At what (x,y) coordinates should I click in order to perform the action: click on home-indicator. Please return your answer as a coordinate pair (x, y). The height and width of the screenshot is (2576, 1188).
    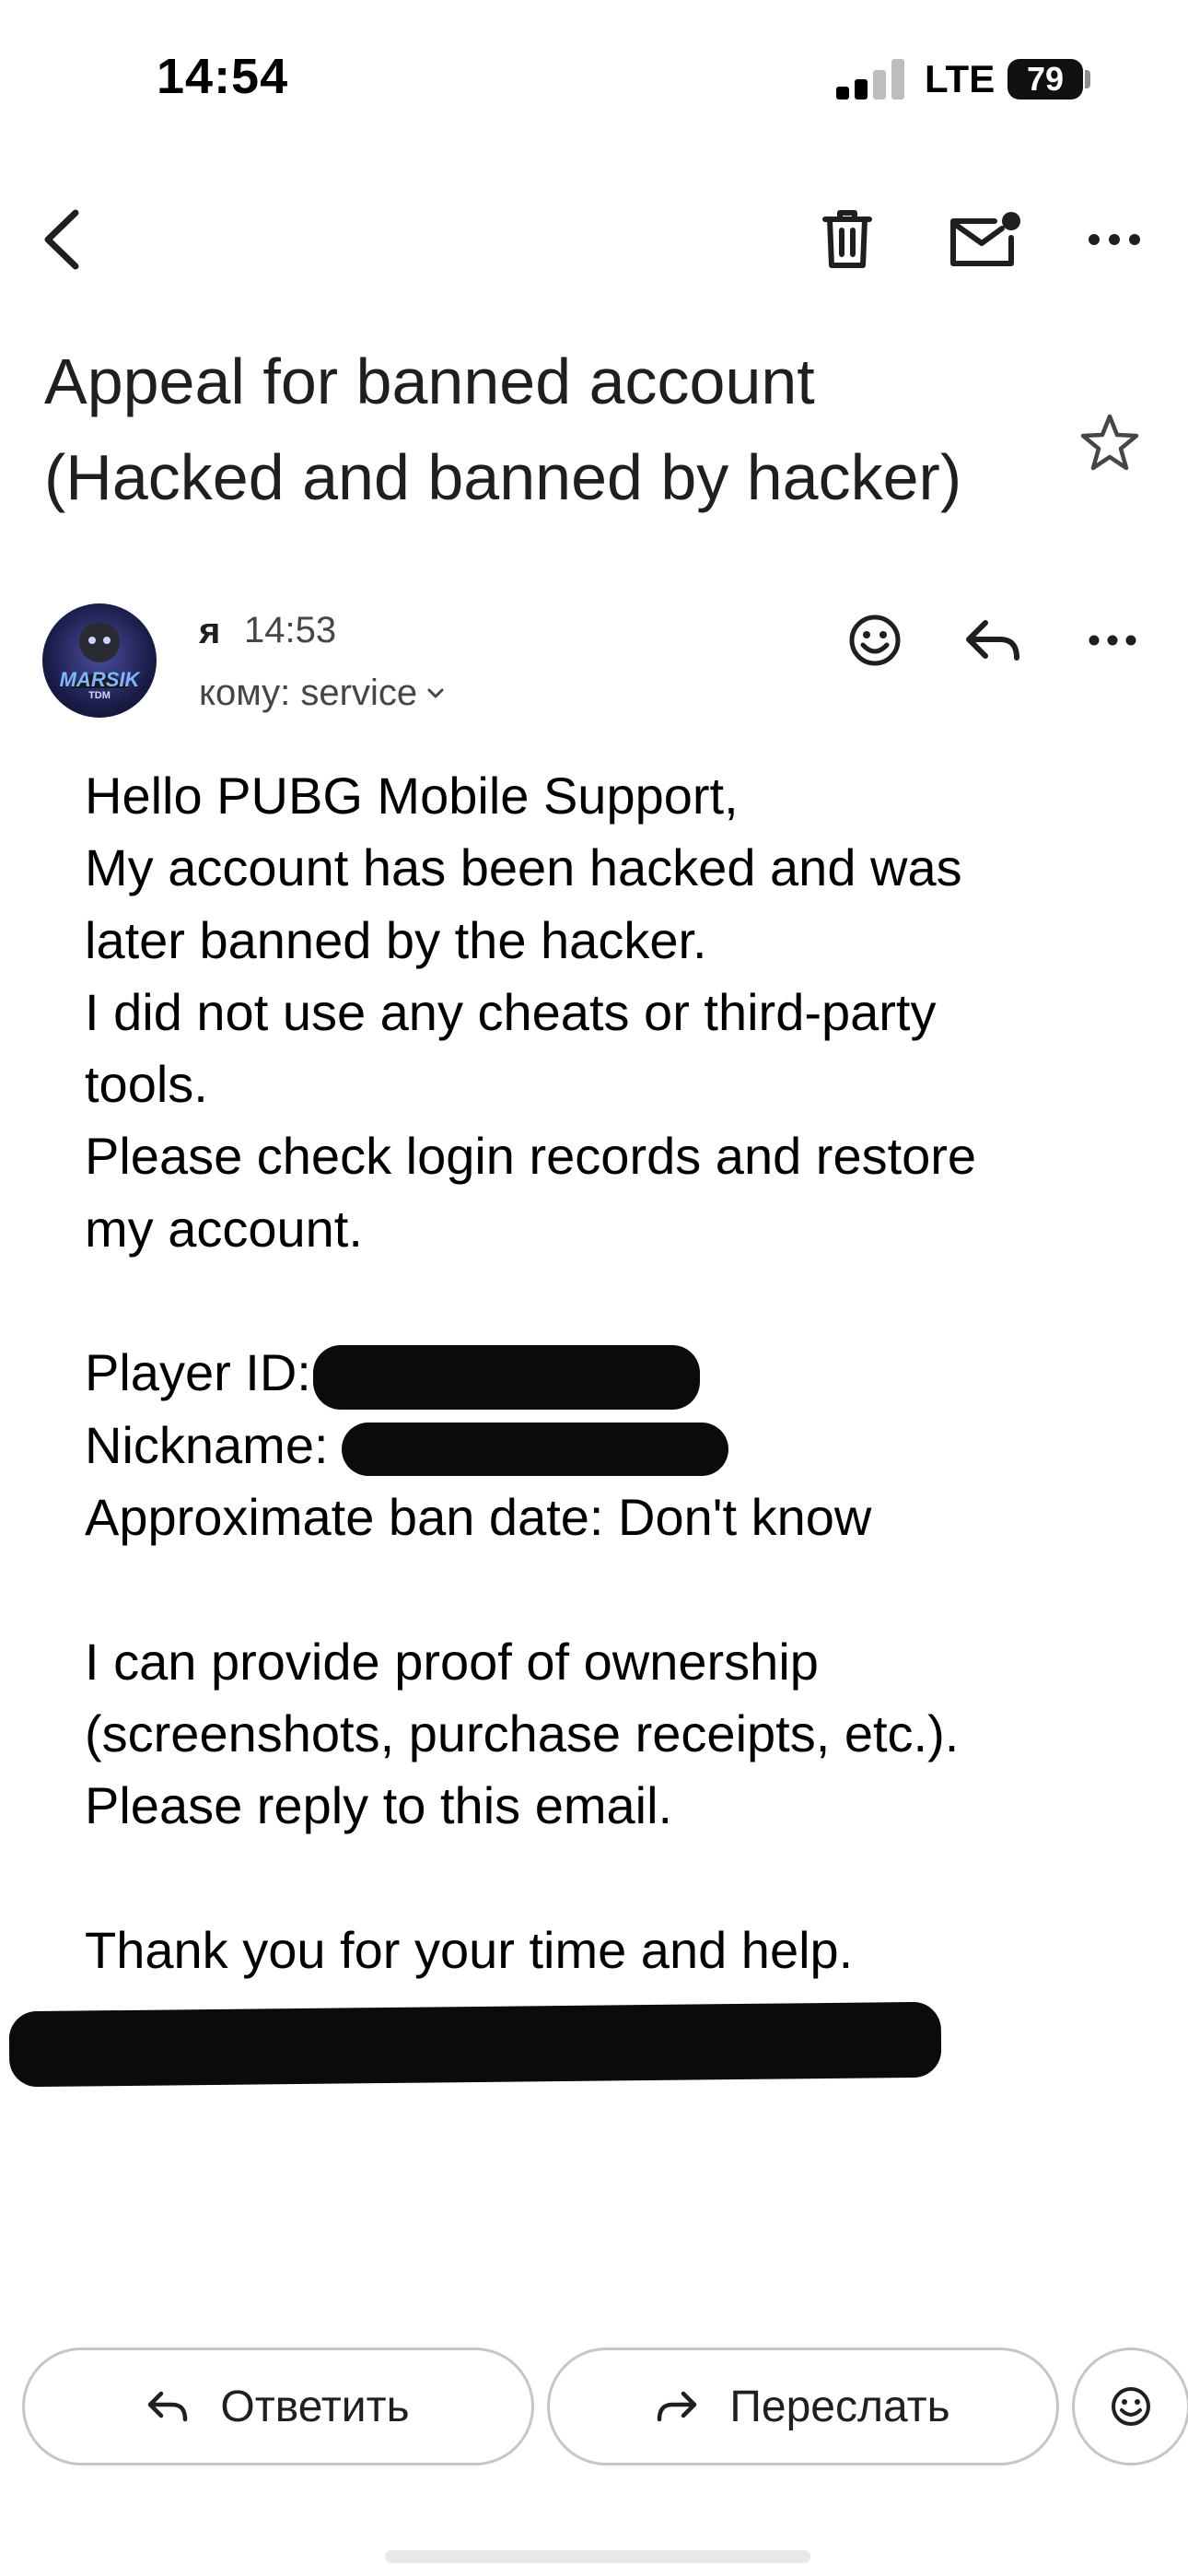
    Looking at the image, I should click on (597, 2556).